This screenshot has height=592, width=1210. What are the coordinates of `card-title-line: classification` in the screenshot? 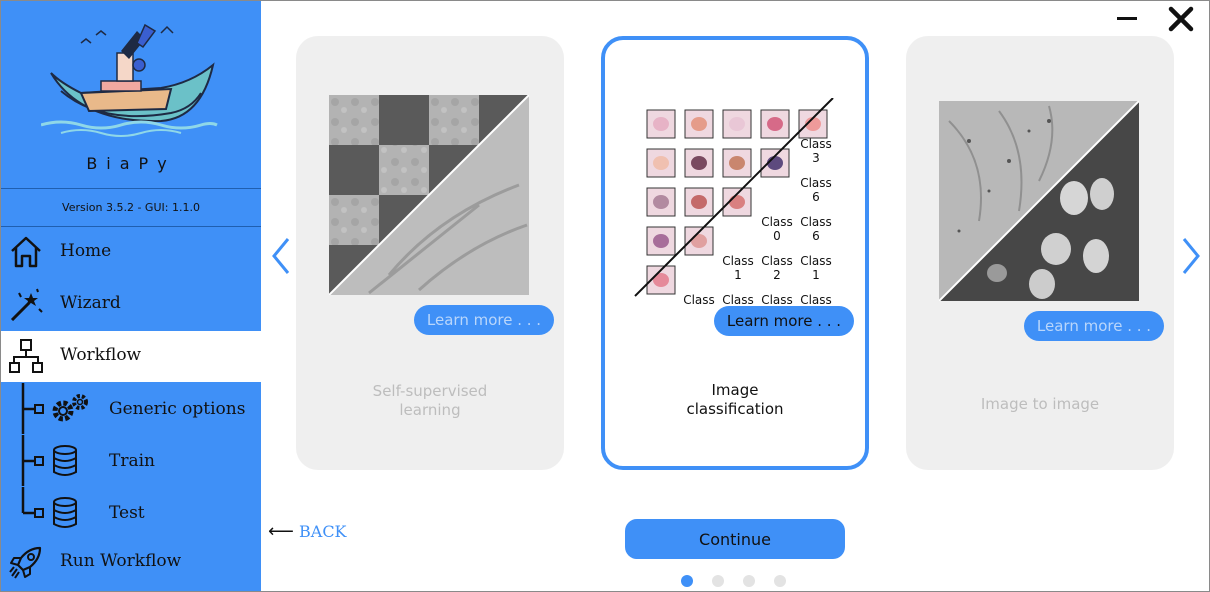 It's located at (735, 409).